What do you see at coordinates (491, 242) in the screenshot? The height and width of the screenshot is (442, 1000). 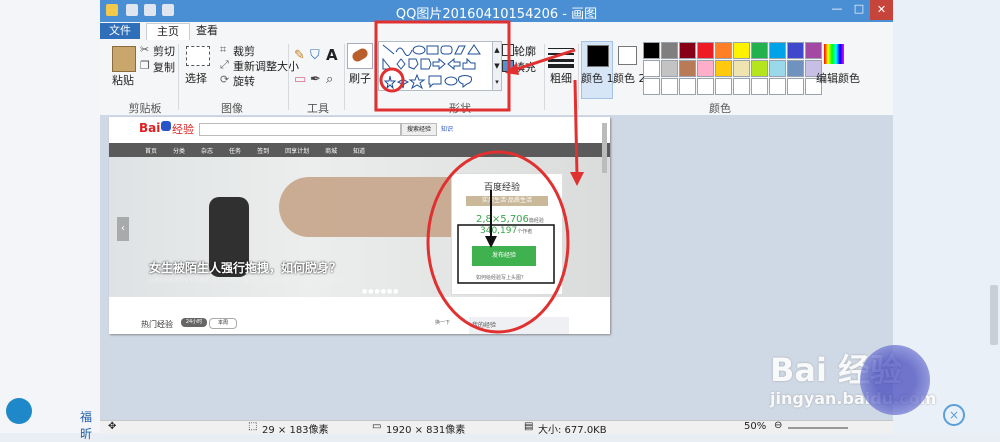 I see `drawn-arrowhead` at bounding box center [491, 242].